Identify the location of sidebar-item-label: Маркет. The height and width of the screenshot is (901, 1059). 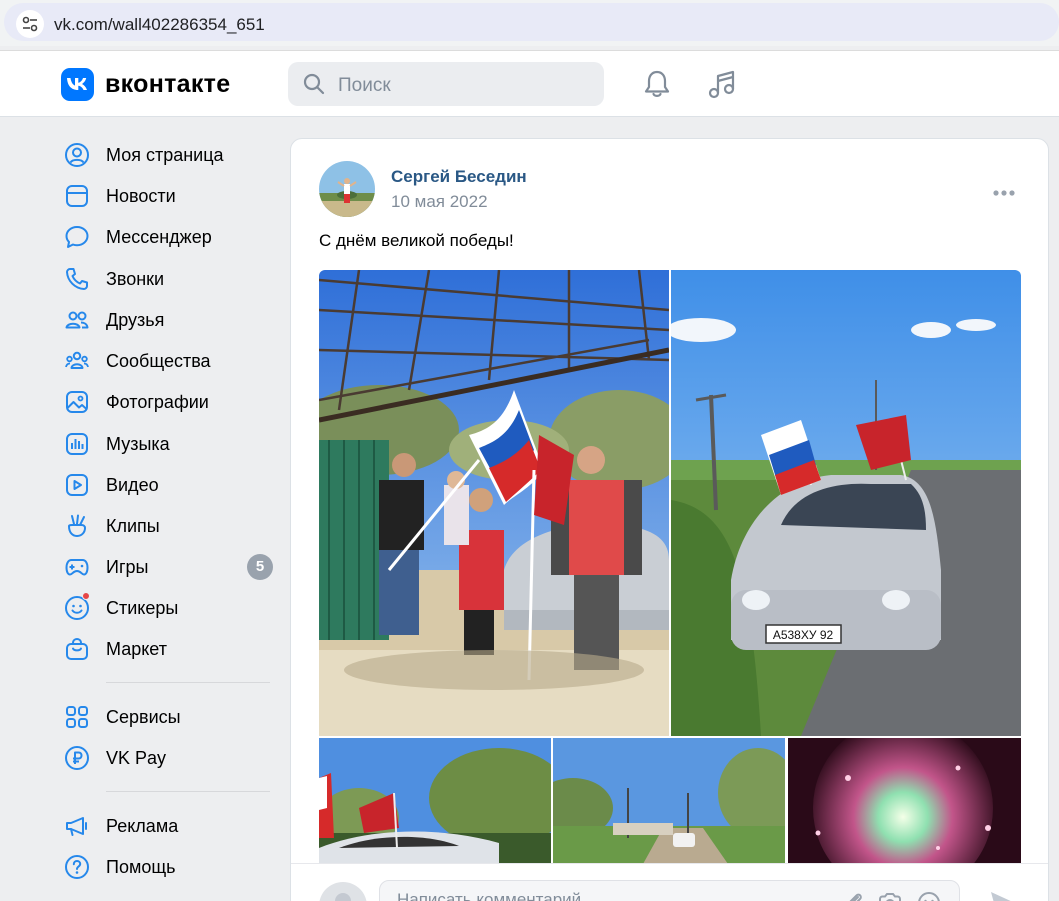
(136, 649).